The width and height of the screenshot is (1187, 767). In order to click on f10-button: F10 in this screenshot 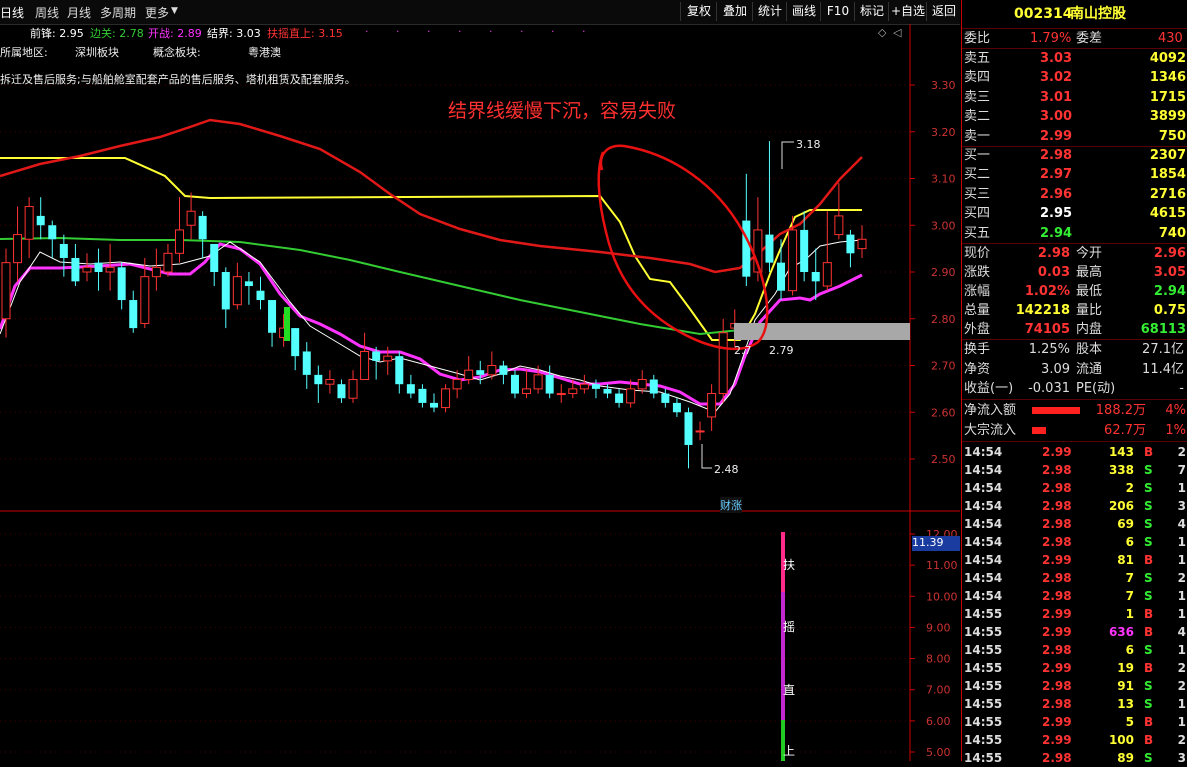, I will do `click(837, 11)`.